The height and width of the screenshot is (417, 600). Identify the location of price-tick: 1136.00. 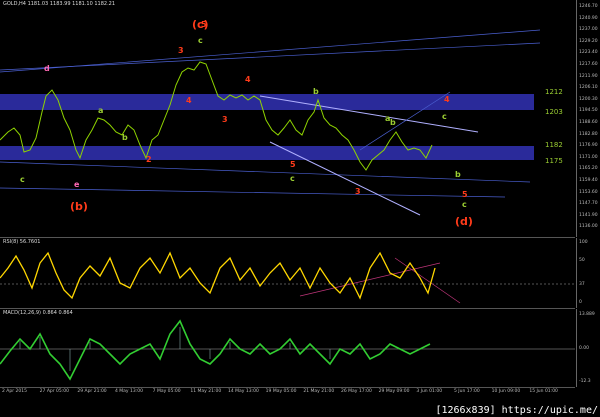
(588, 227).